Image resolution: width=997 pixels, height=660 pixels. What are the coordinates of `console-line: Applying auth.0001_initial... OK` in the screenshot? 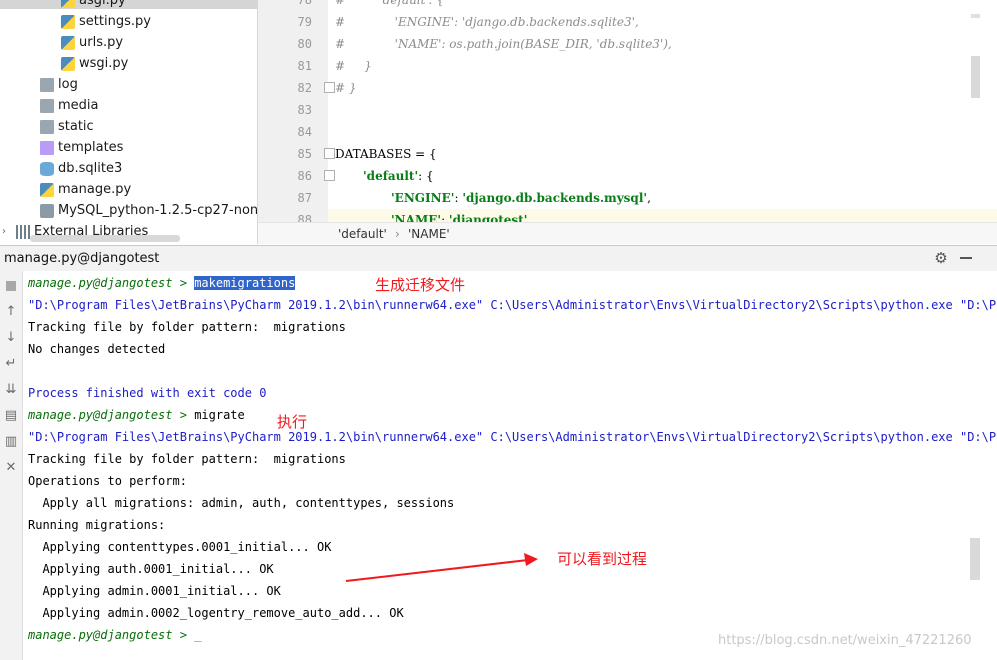 It's located at (151, 569).